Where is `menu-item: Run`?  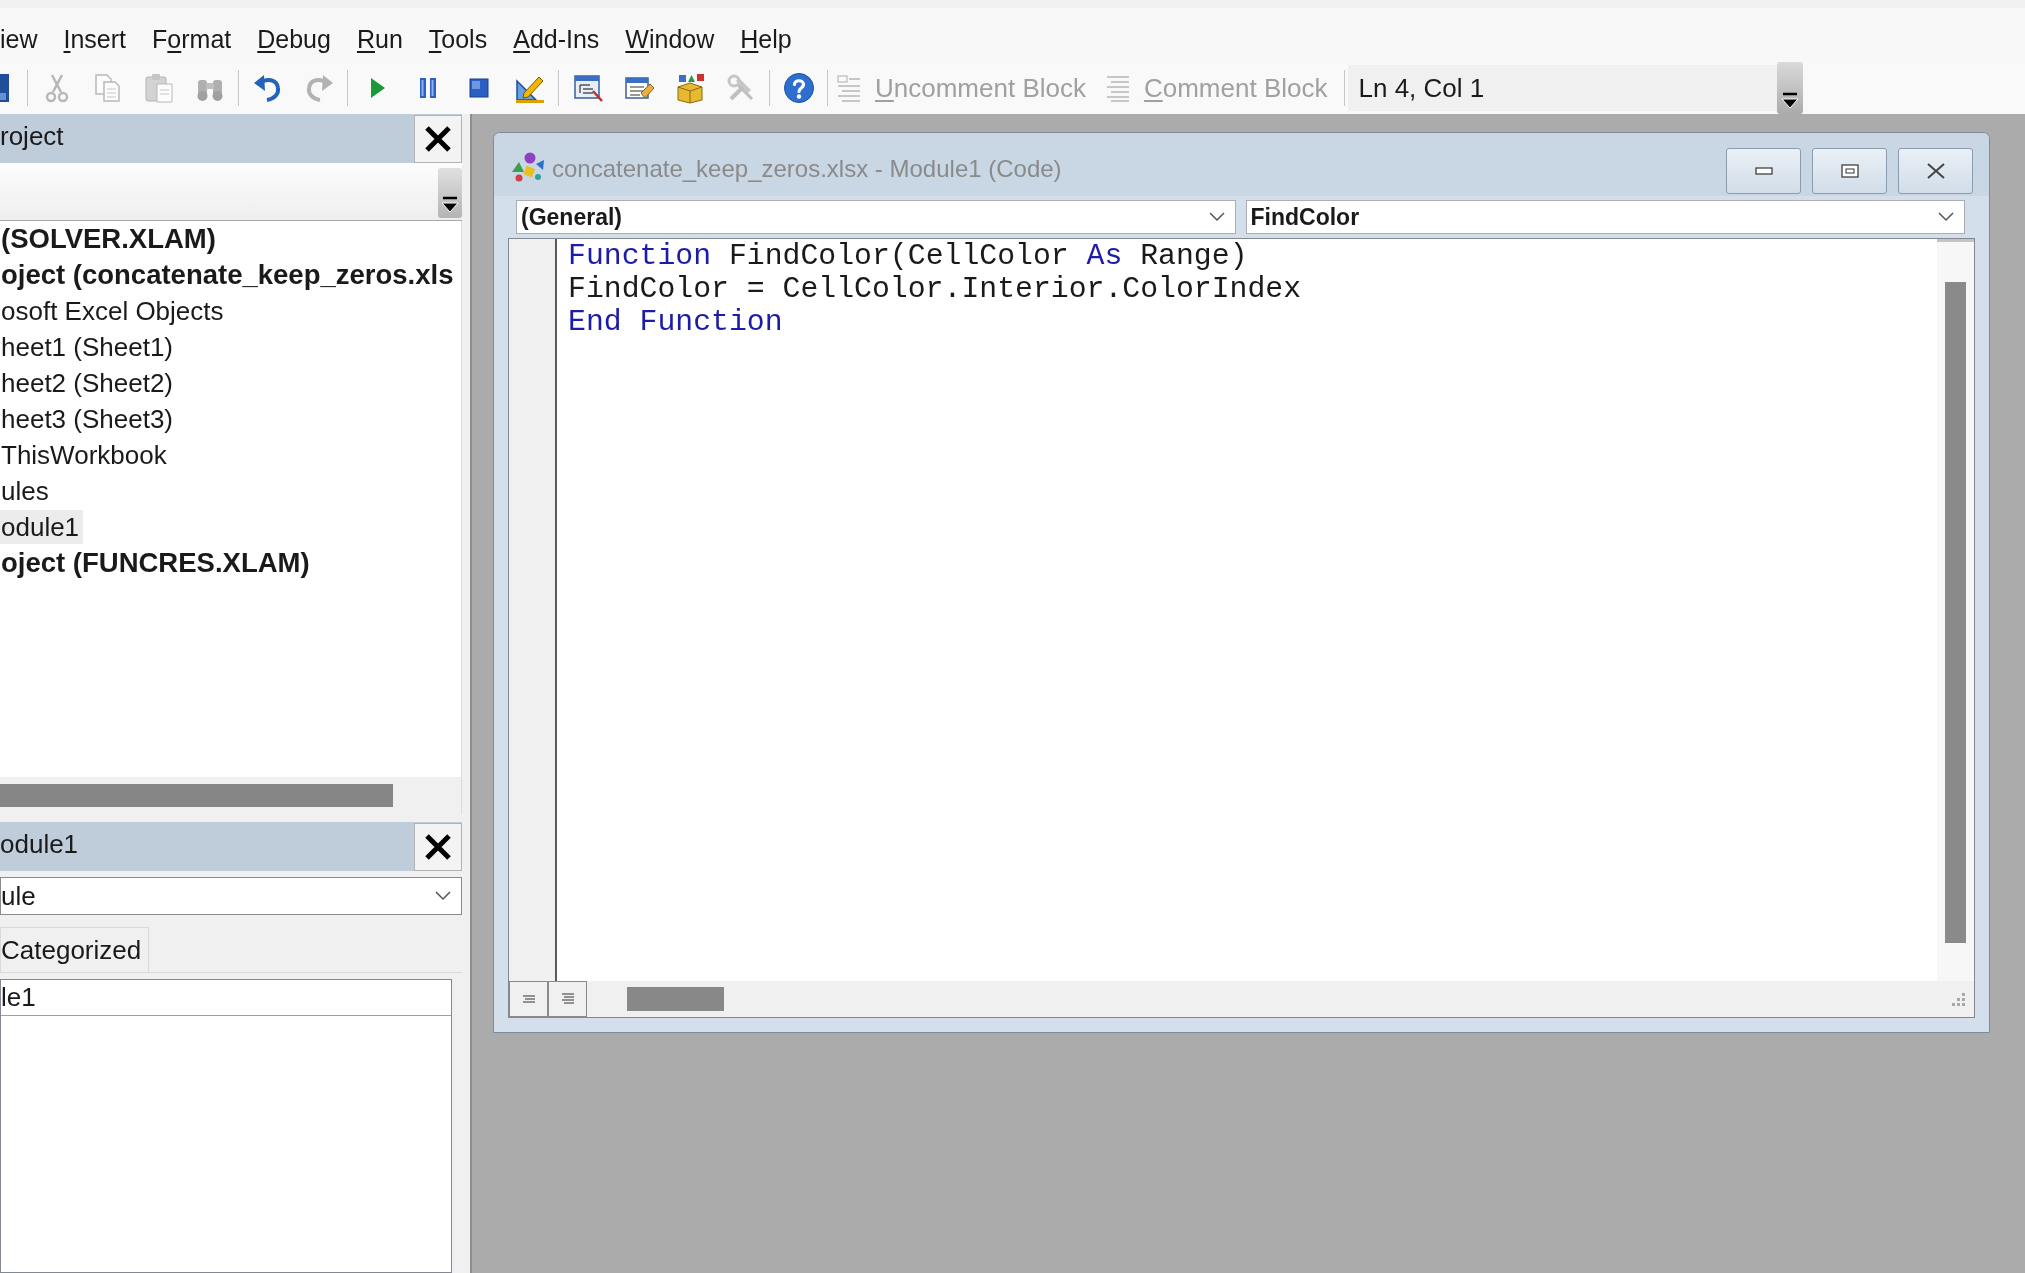
menu-item: Run is located at coordinates (379, 39).